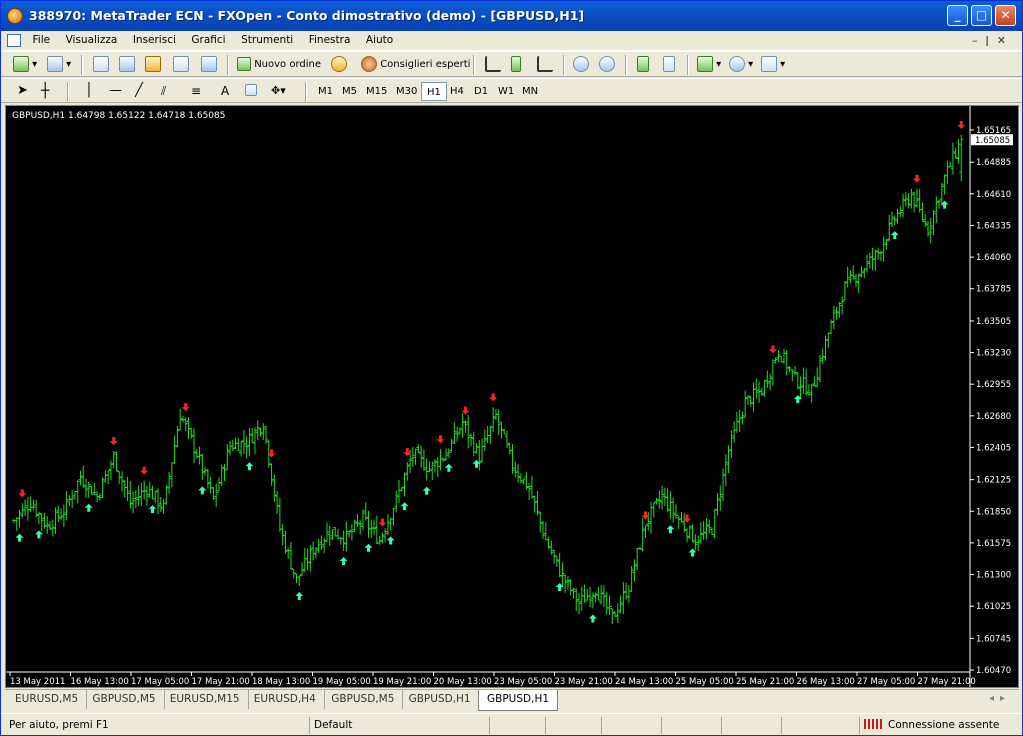  Describe the element at coordinates (957, 15) in the screenshot. I see `minimize-button: _` at that location.